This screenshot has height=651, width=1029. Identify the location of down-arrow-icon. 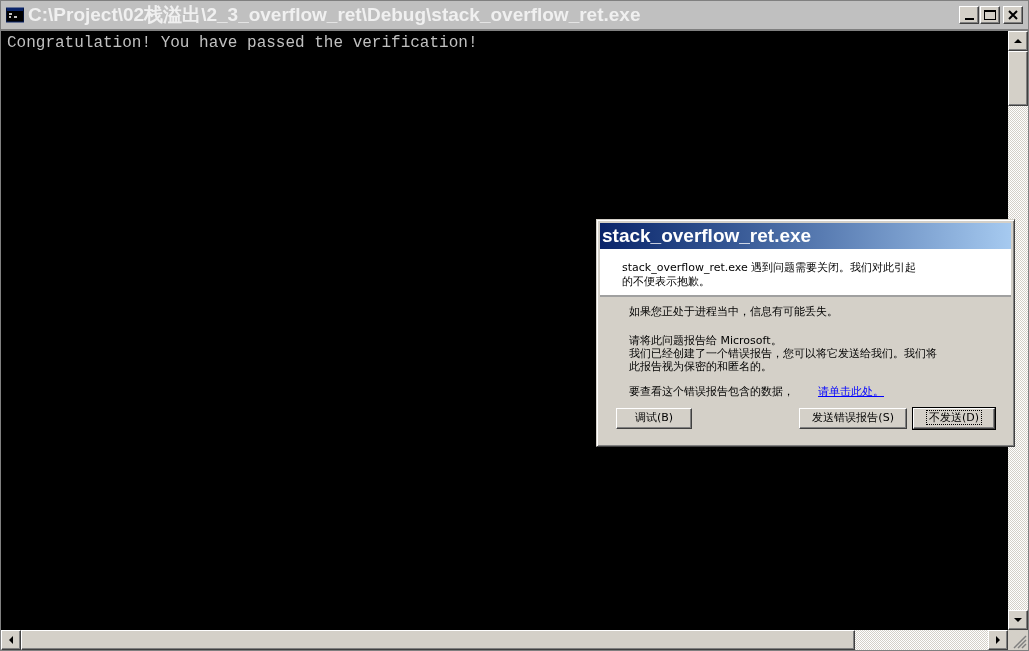
(1018, 620).